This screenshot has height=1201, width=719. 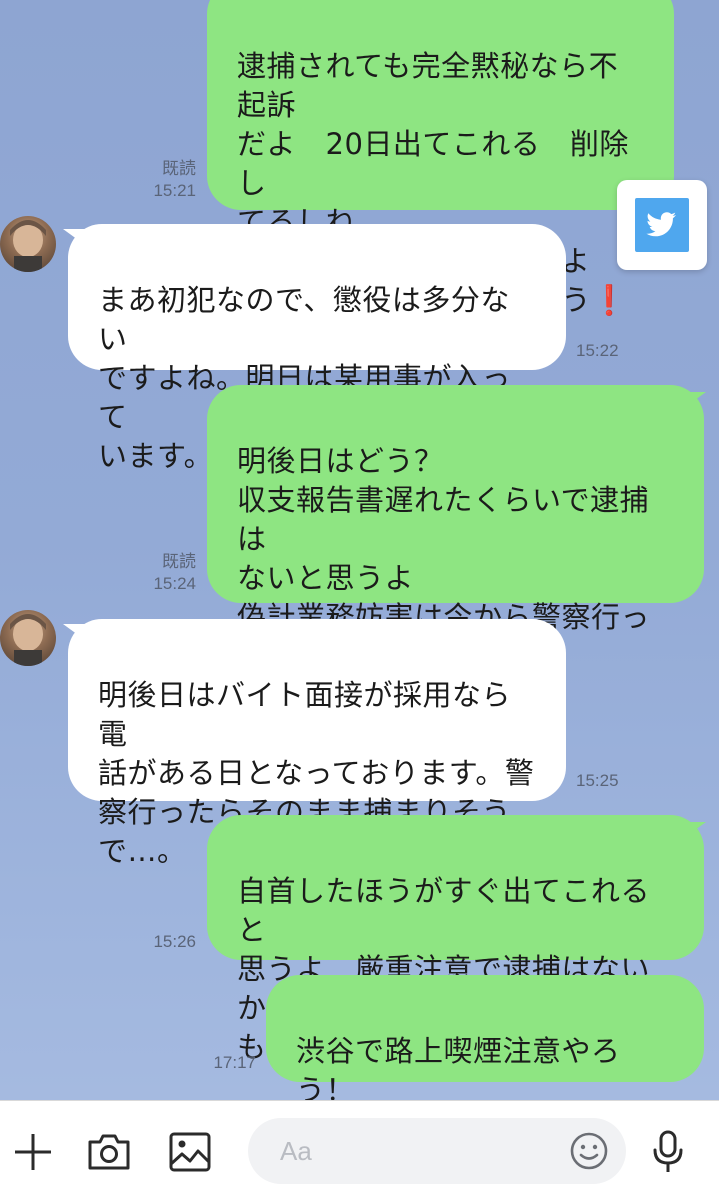 What do you see at coordinates (174, 583) in the screenshot?
I see `message-time: 15:24` at bounding box center [174, 583].